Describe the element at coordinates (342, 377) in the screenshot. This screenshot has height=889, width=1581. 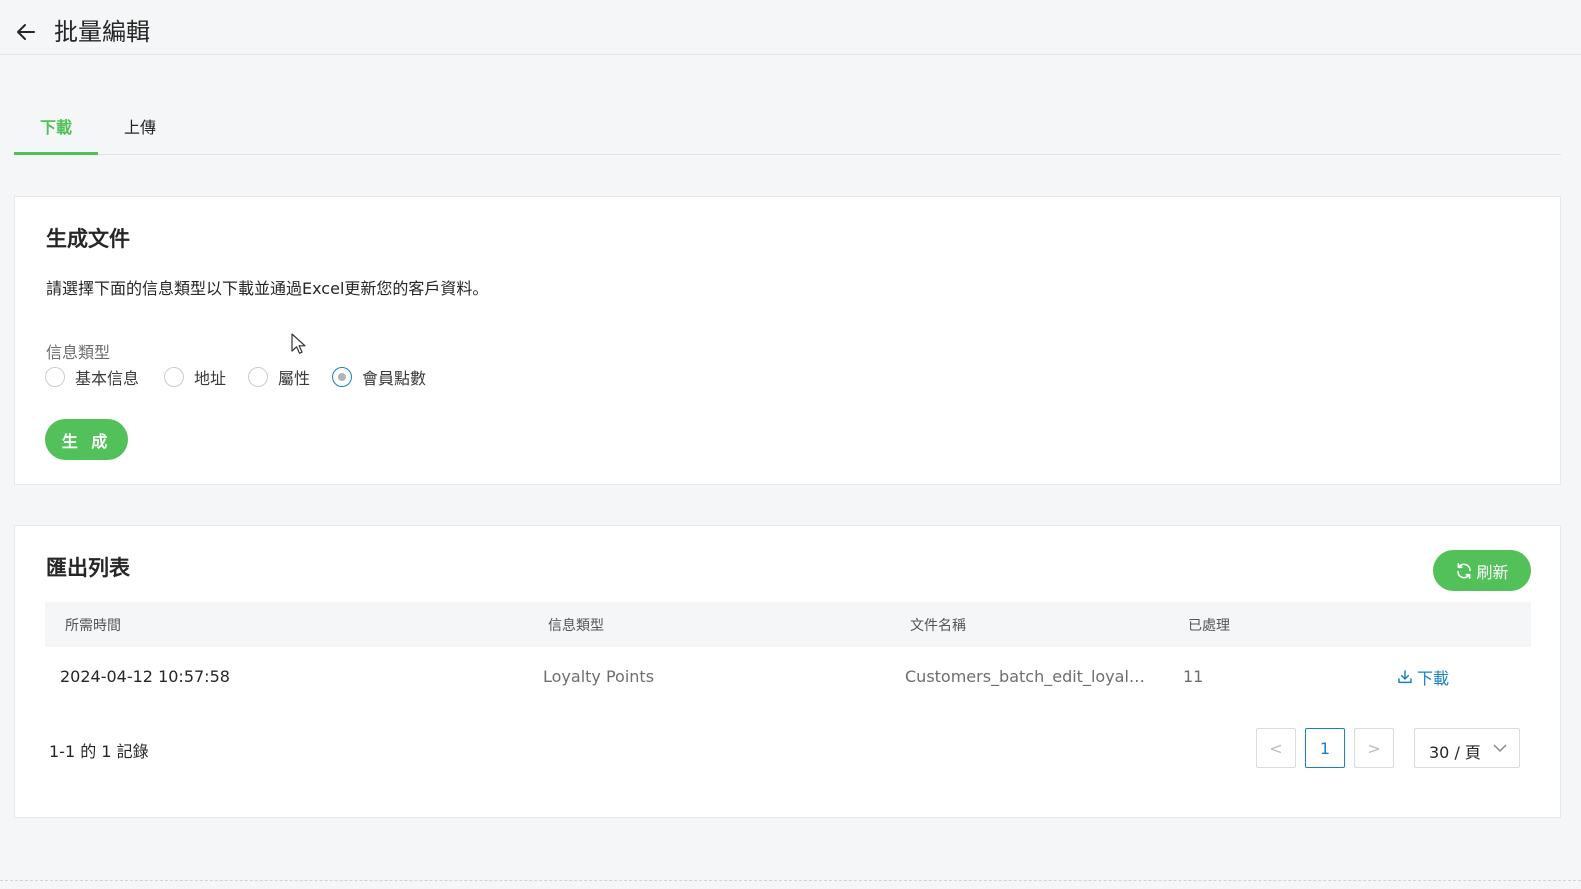
I see `radio-circle-checked` at that location.